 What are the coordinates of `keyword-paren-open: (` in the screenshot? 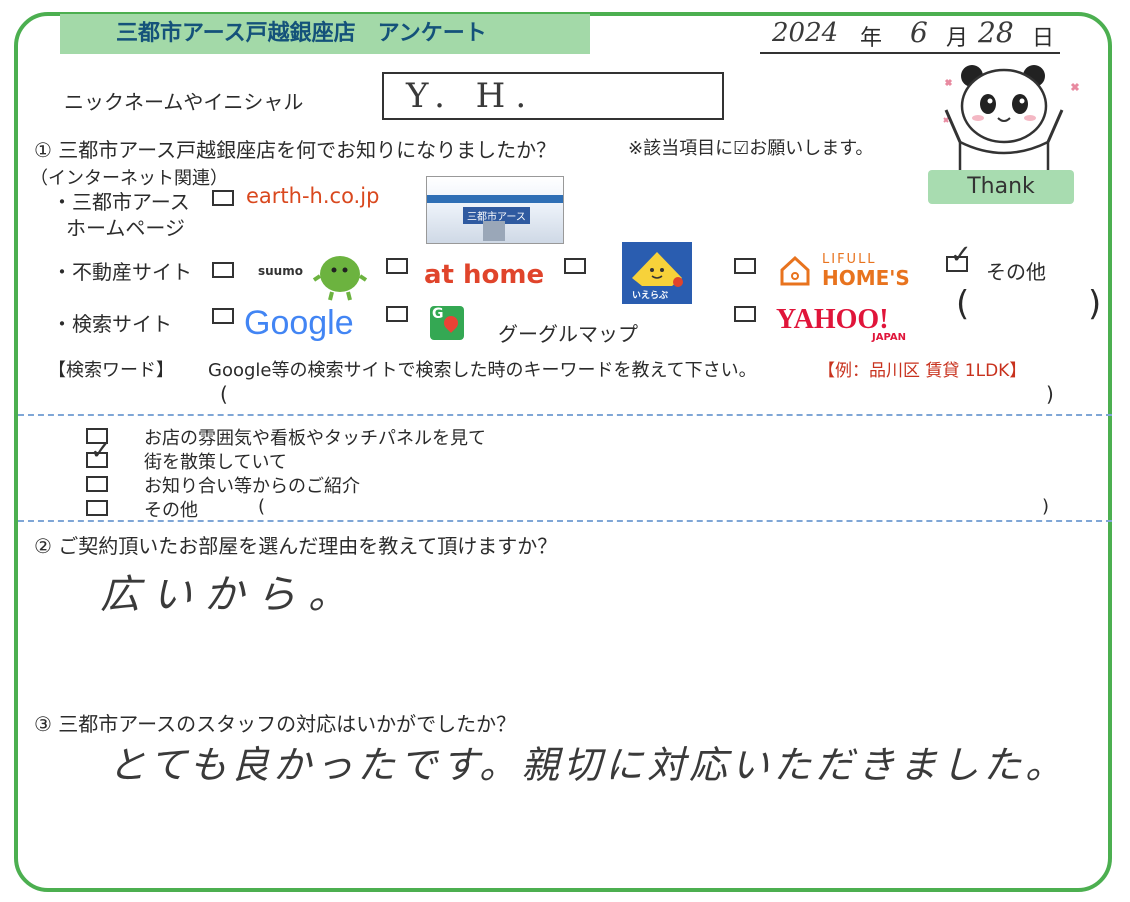 It's located at (224, 394).